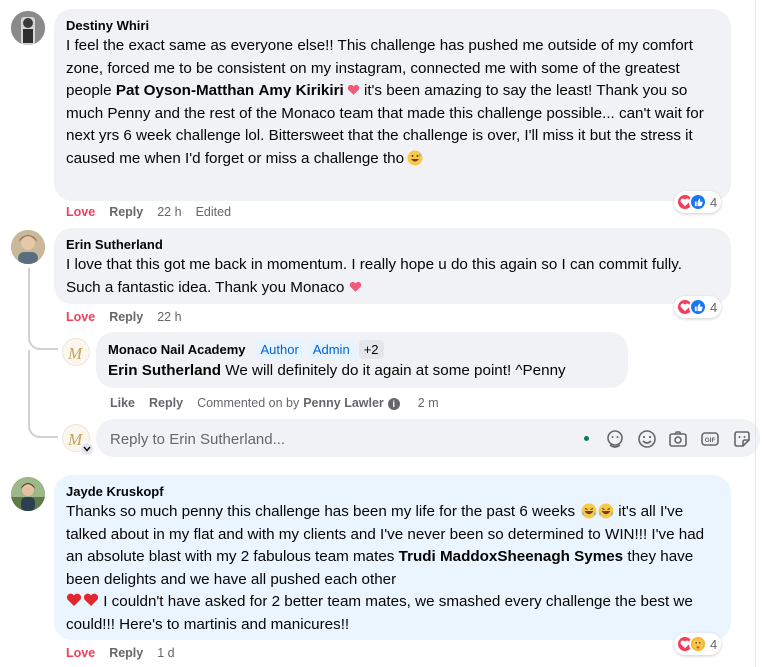 This screenshot has width=762, height=667. Describe the element at coordinates (155, 212) in the screenshot. I see `comment-actions: Love Reply 22 h Edited` at that location.